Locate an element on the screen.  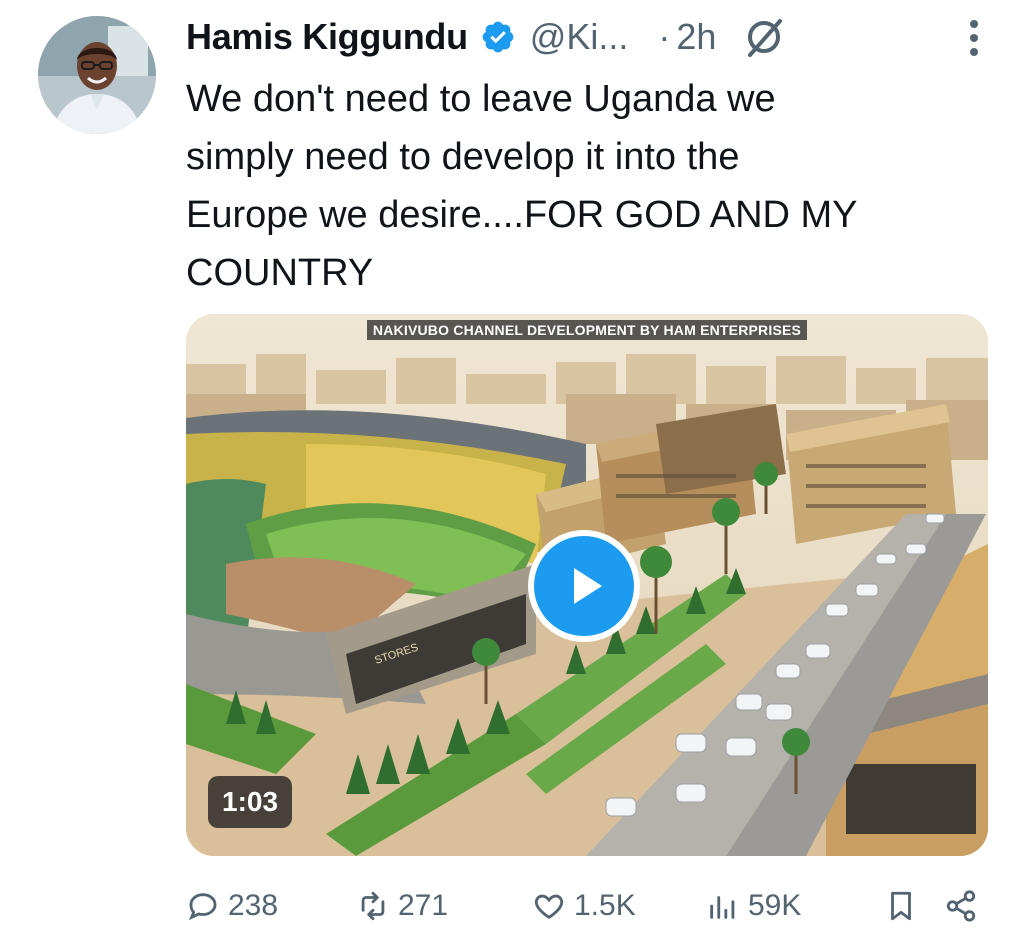
like-button: 1.5K is located at coordinates (584, 906).